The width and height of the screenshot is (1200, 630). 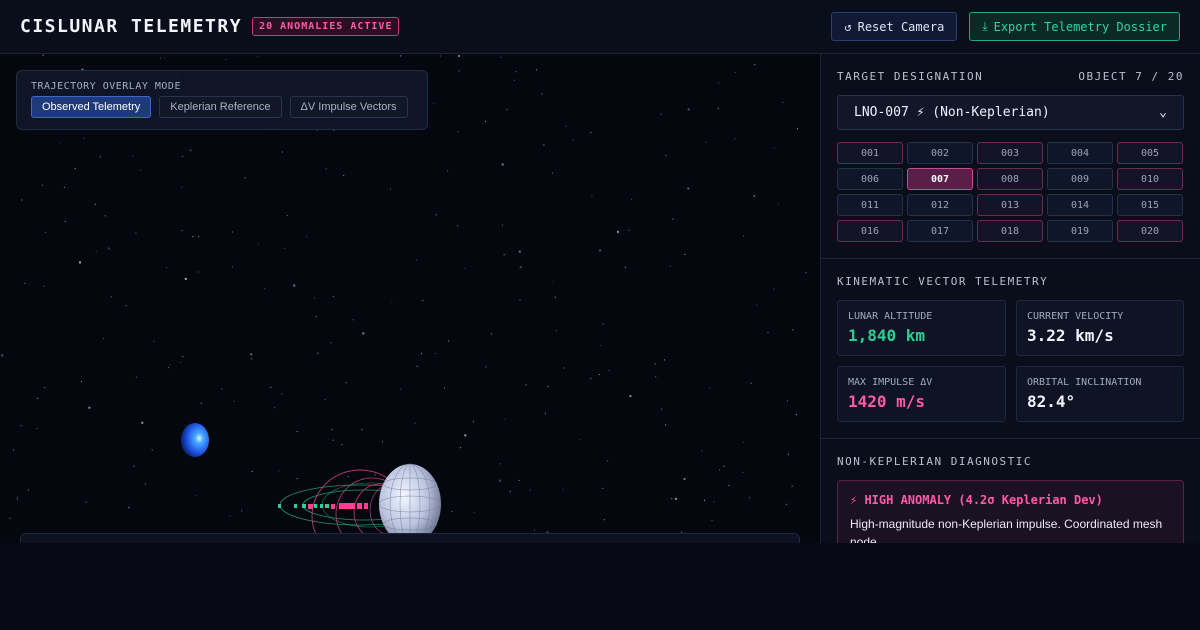 I want to click on object-cell: 016, so click(x=870, y=231).